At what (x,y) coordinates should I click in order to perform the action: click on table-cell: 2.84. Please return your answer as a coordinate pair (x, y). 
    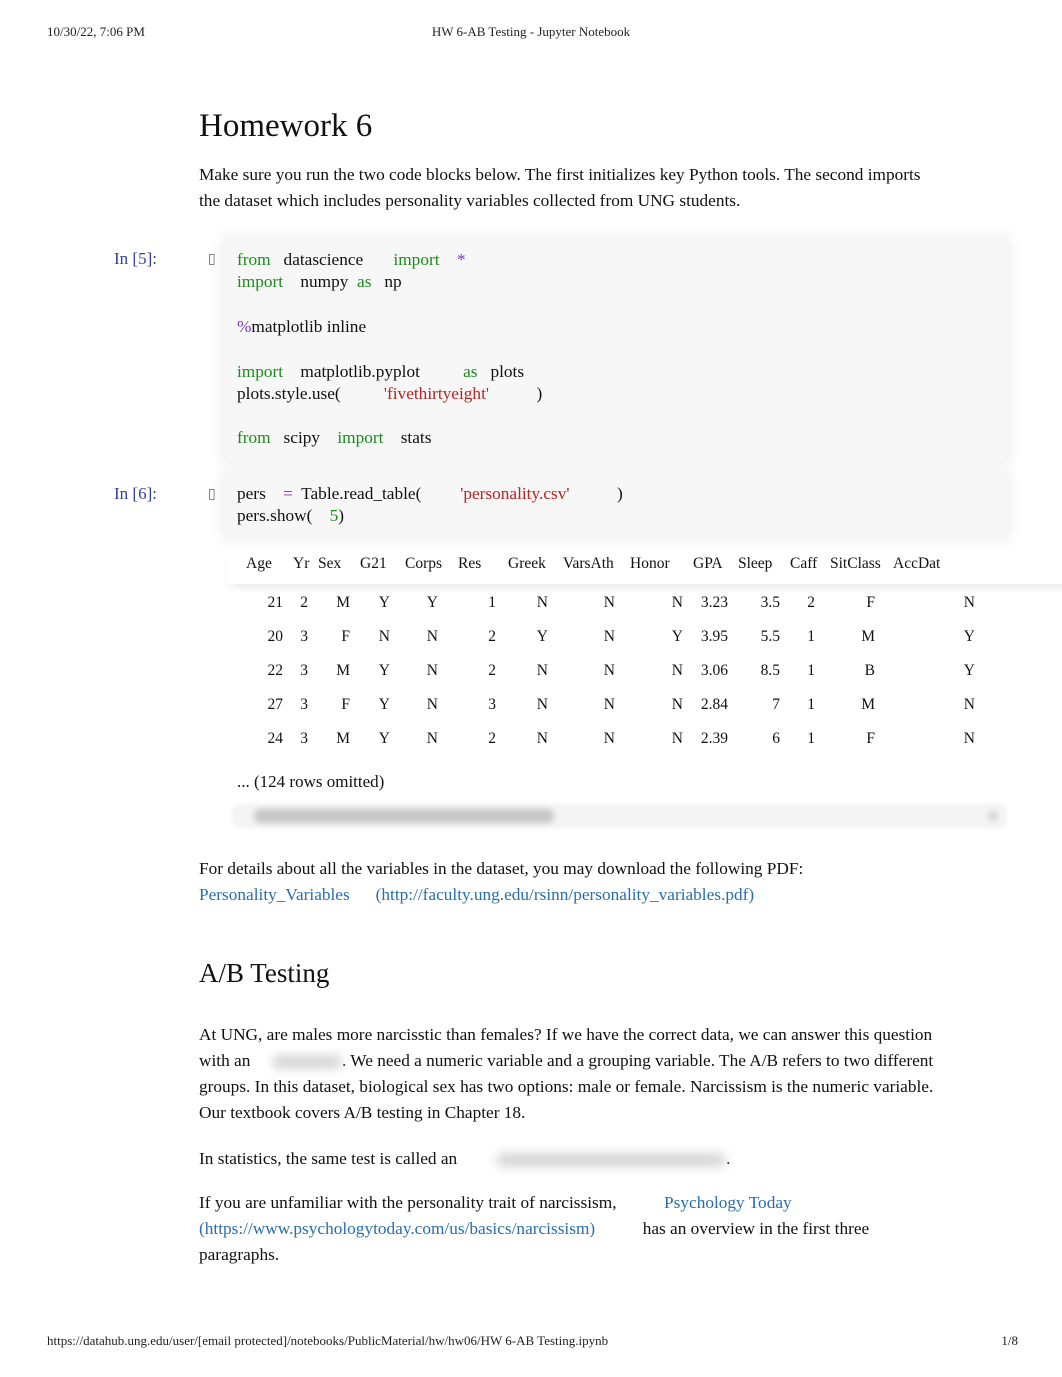
    Looking at the image, I should click on (714, 704).